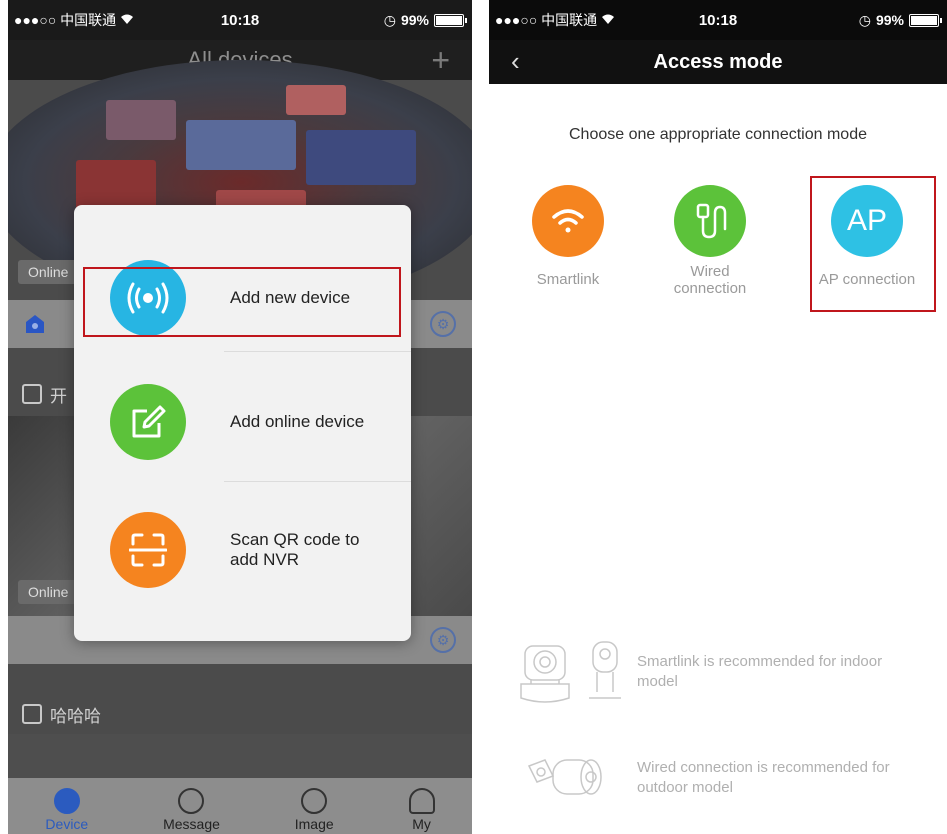 The width and height of the screenshot is (947, 834). I want to click on camera-preview, so click(240, 757).